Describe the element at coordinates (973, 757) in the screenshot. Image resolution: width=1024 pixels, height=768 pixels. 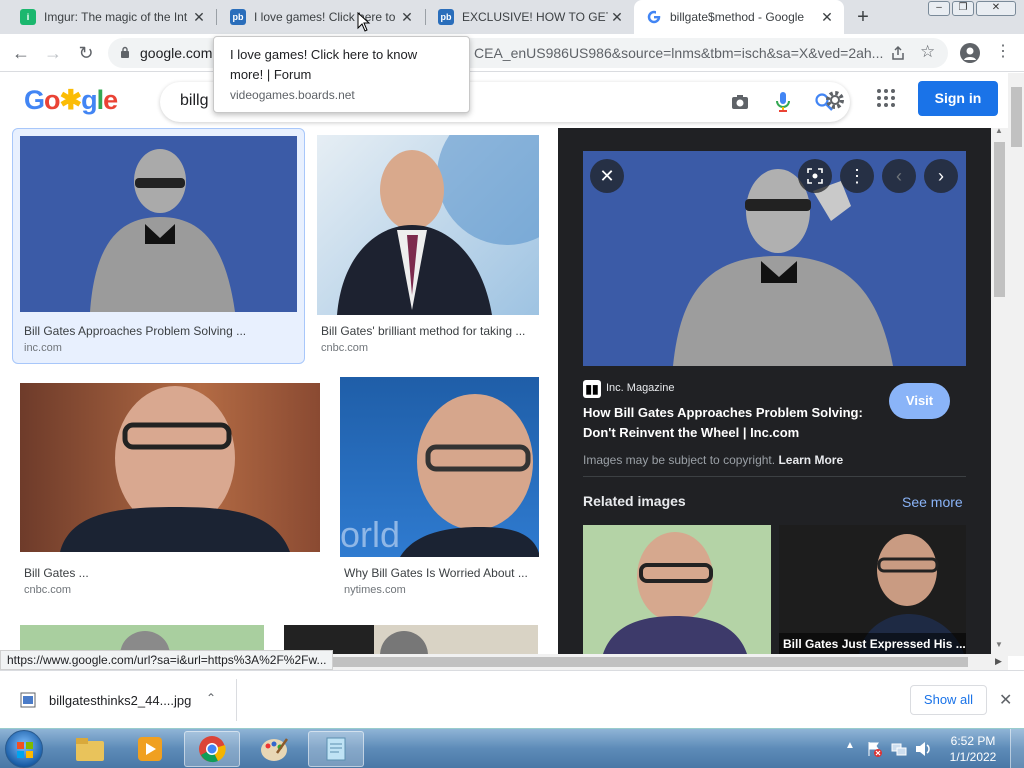
I see `clock-date: 1/1/2022` at that location.